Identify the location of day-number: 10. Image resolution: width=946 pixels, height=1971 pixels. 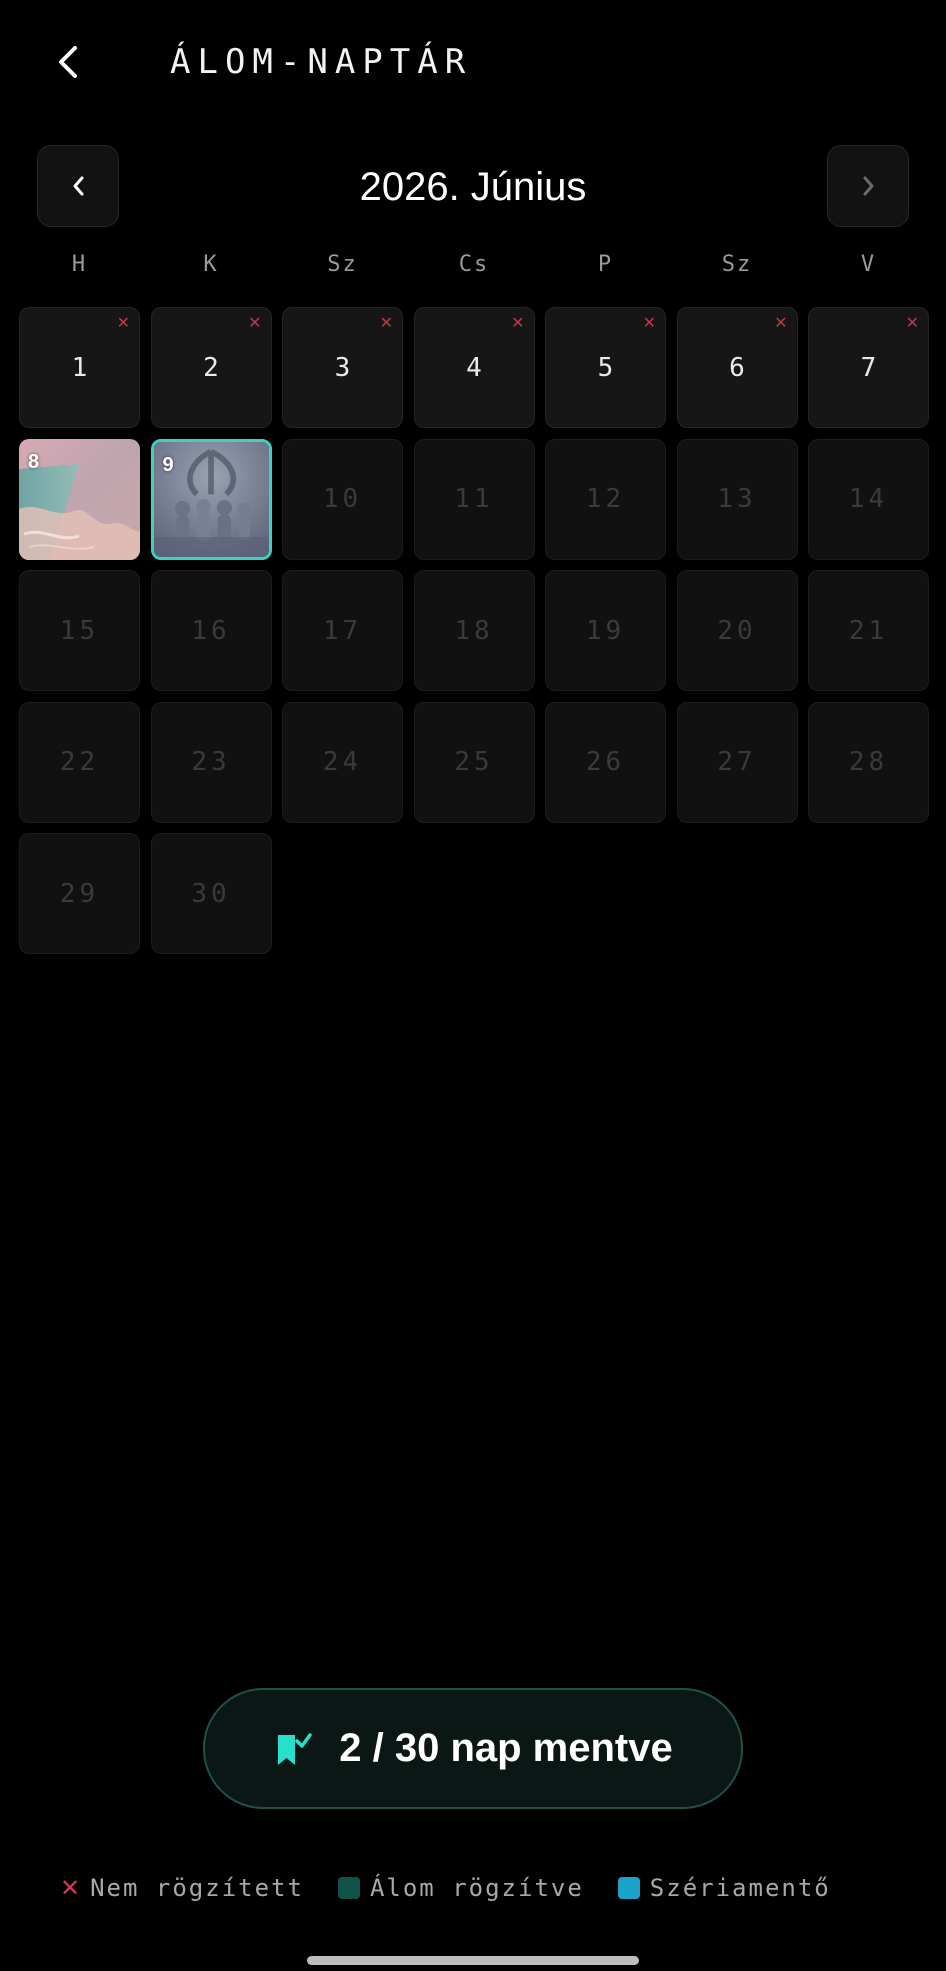
(342, 499).